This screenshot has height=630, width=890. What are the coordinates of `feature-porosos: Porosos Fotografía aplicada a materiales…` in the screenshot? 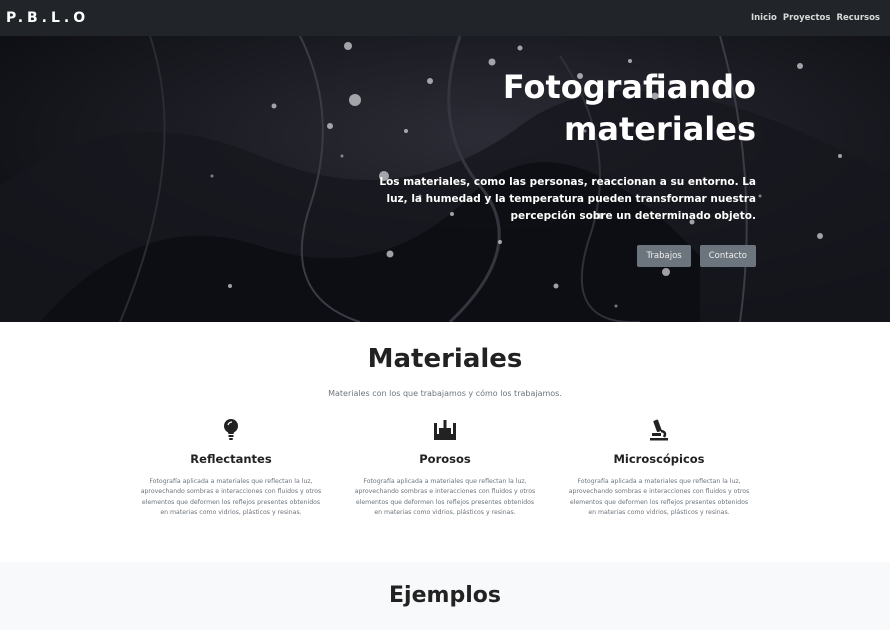 It's located at (445, 468).